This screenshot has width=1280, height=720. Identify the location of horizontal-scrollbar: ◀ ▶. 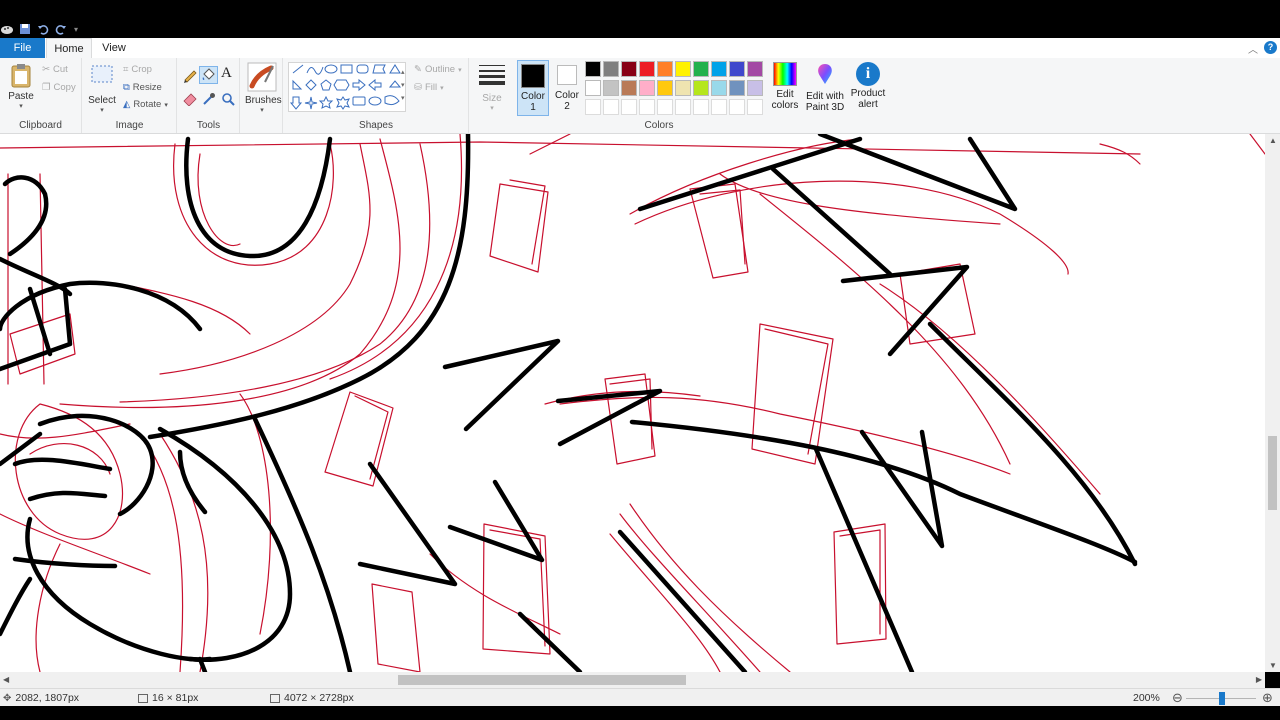
(632, 680).